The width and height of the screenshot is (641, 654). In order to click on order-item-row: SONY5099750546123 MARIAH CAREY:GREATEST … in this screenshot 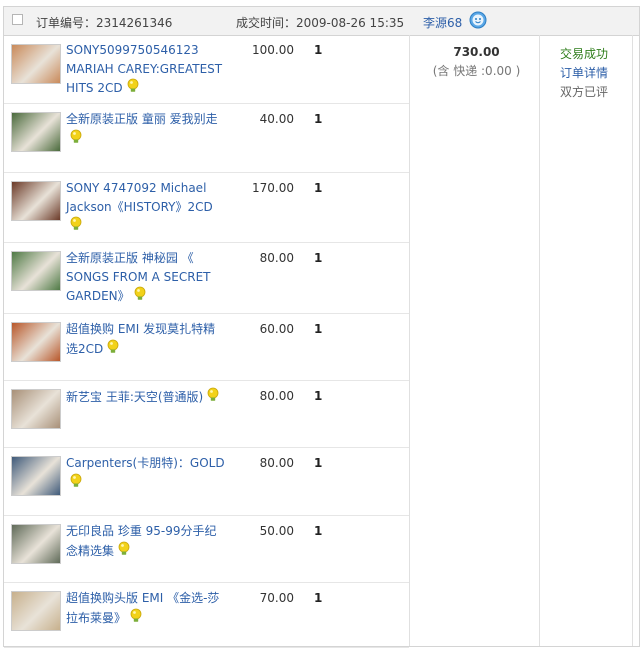, I will do `click(206, 69)`.